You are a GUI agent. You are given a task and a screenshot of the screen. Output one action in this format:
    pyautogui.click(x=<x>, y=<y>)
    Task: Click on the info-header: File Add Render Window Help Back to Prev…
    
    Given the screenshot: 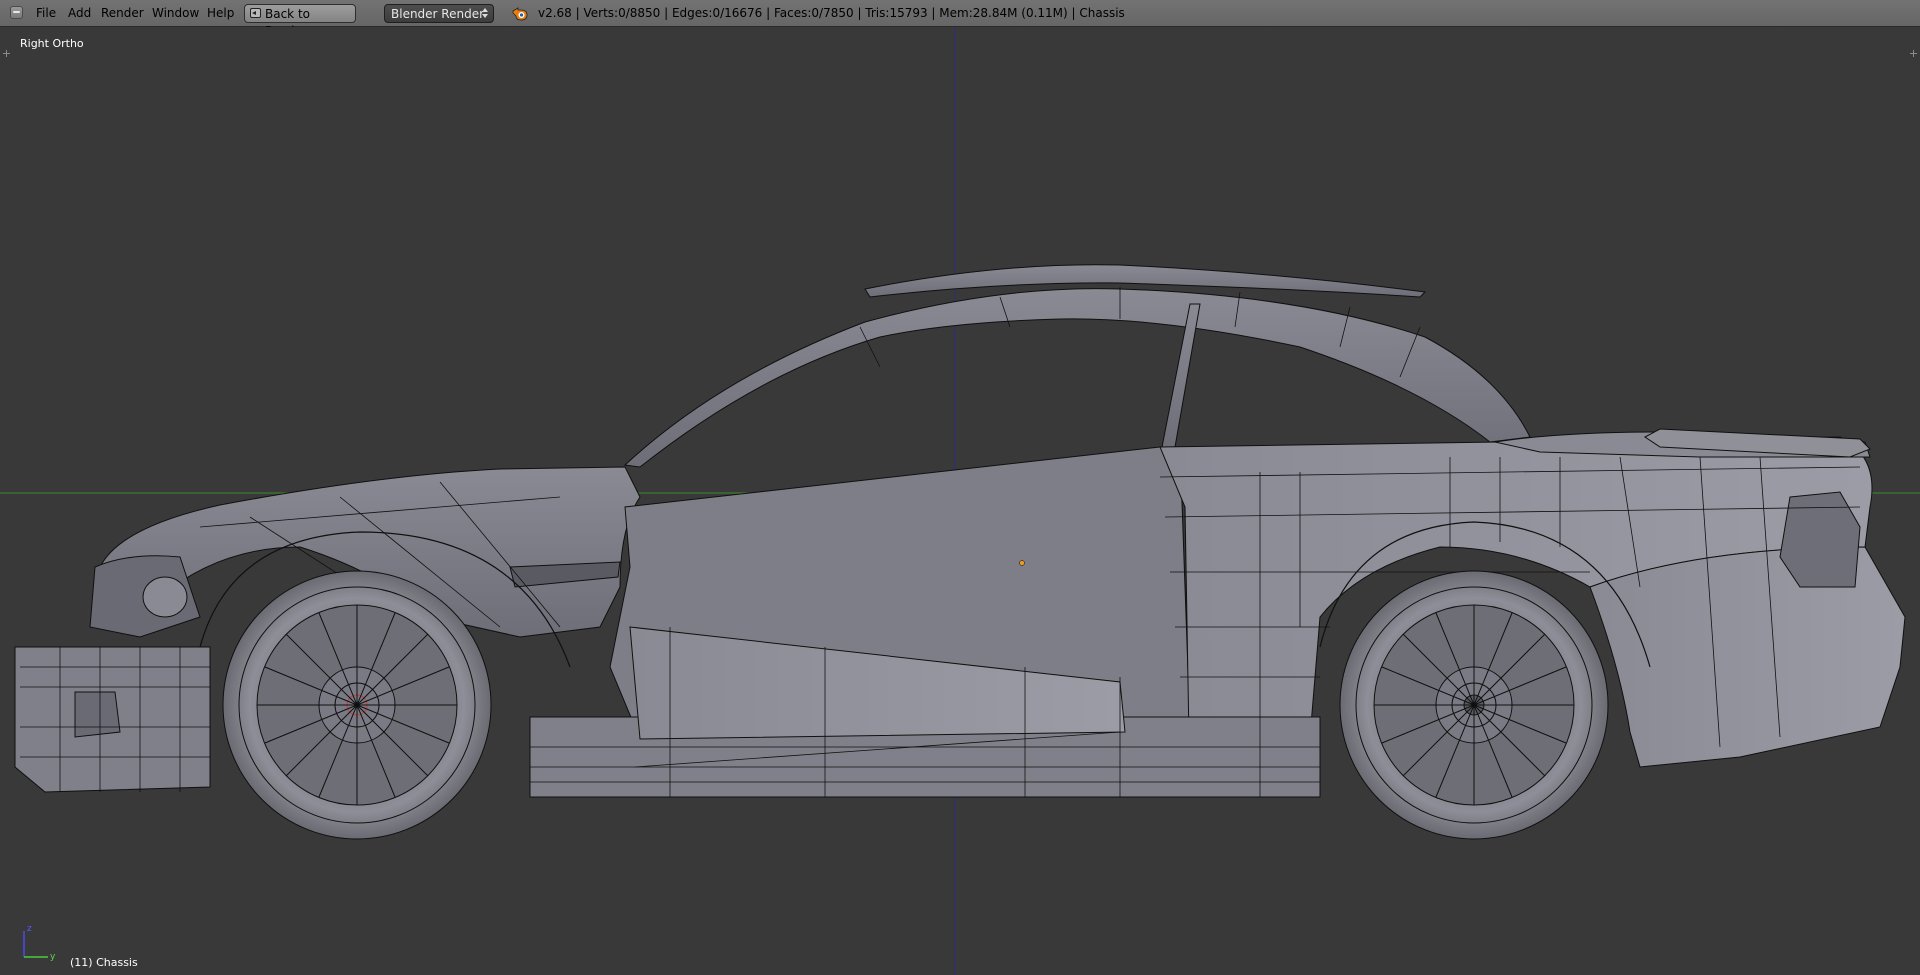 What is the action you would take?
    pyautogui.click(x=960, y=19)
    